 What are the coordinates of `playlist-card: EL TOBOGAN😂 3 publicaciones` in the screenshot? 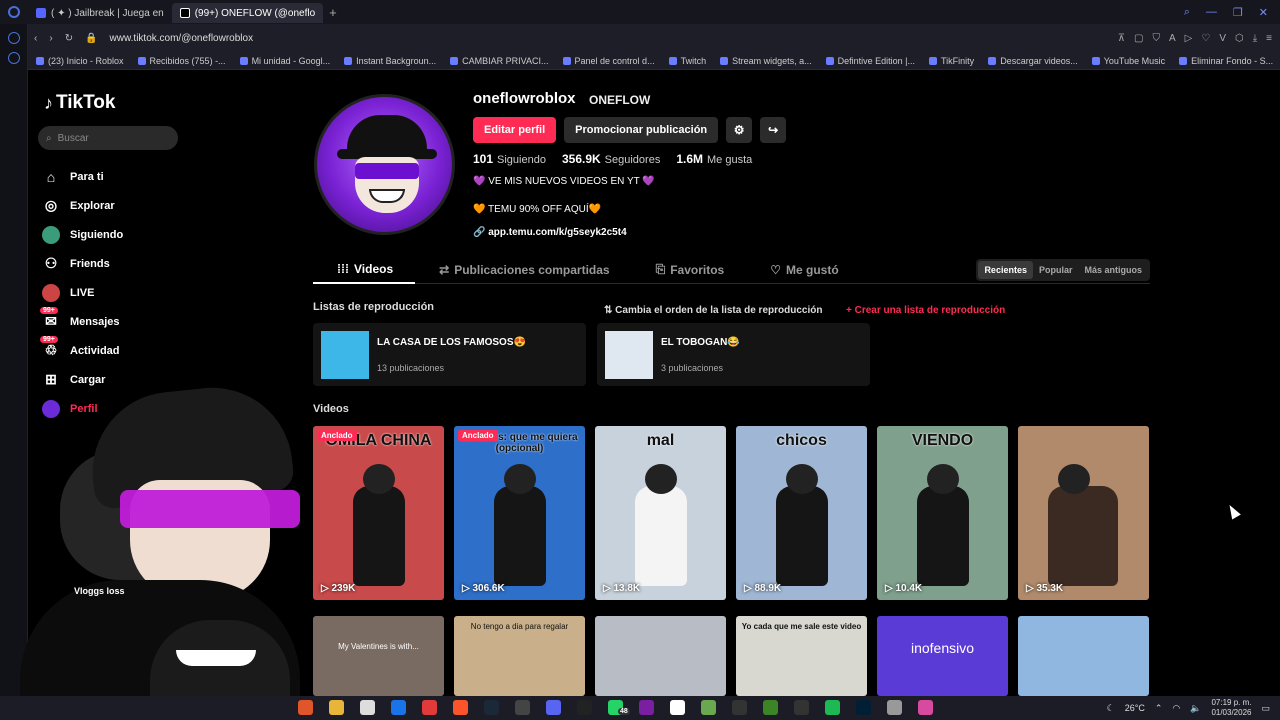 It's located at (733, 354).